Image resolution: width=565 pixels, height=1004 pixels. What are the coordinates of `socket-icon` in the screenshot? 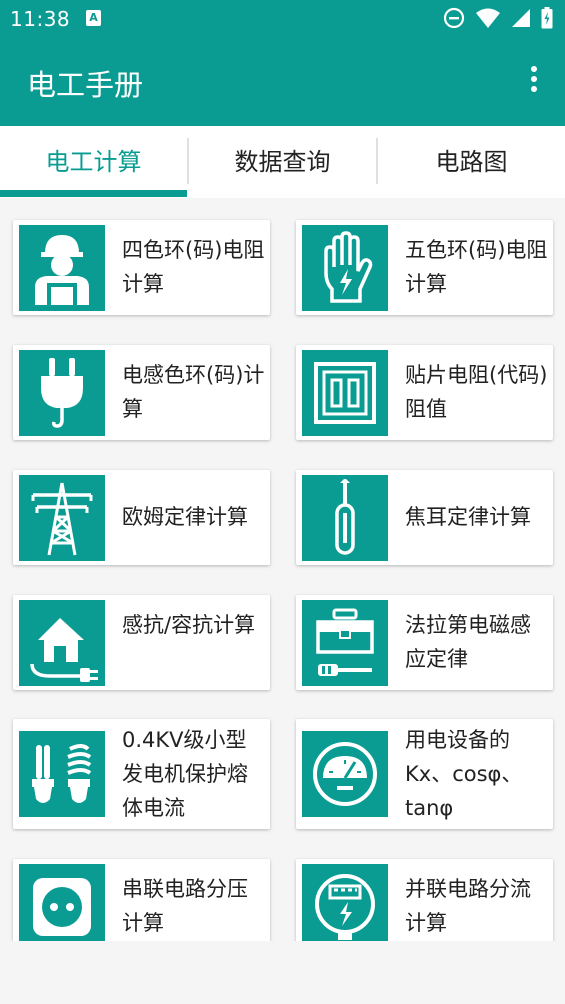 It's located at (62, 902).